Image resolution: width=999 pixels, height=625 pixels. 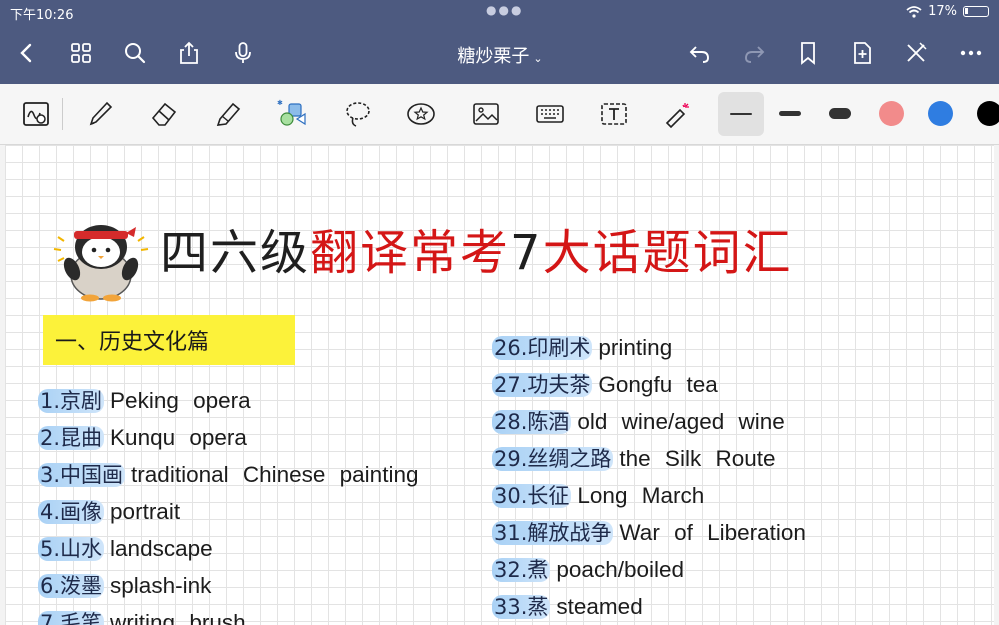 I want to click on laser-pointer-icon, so click(x=678, y=114).